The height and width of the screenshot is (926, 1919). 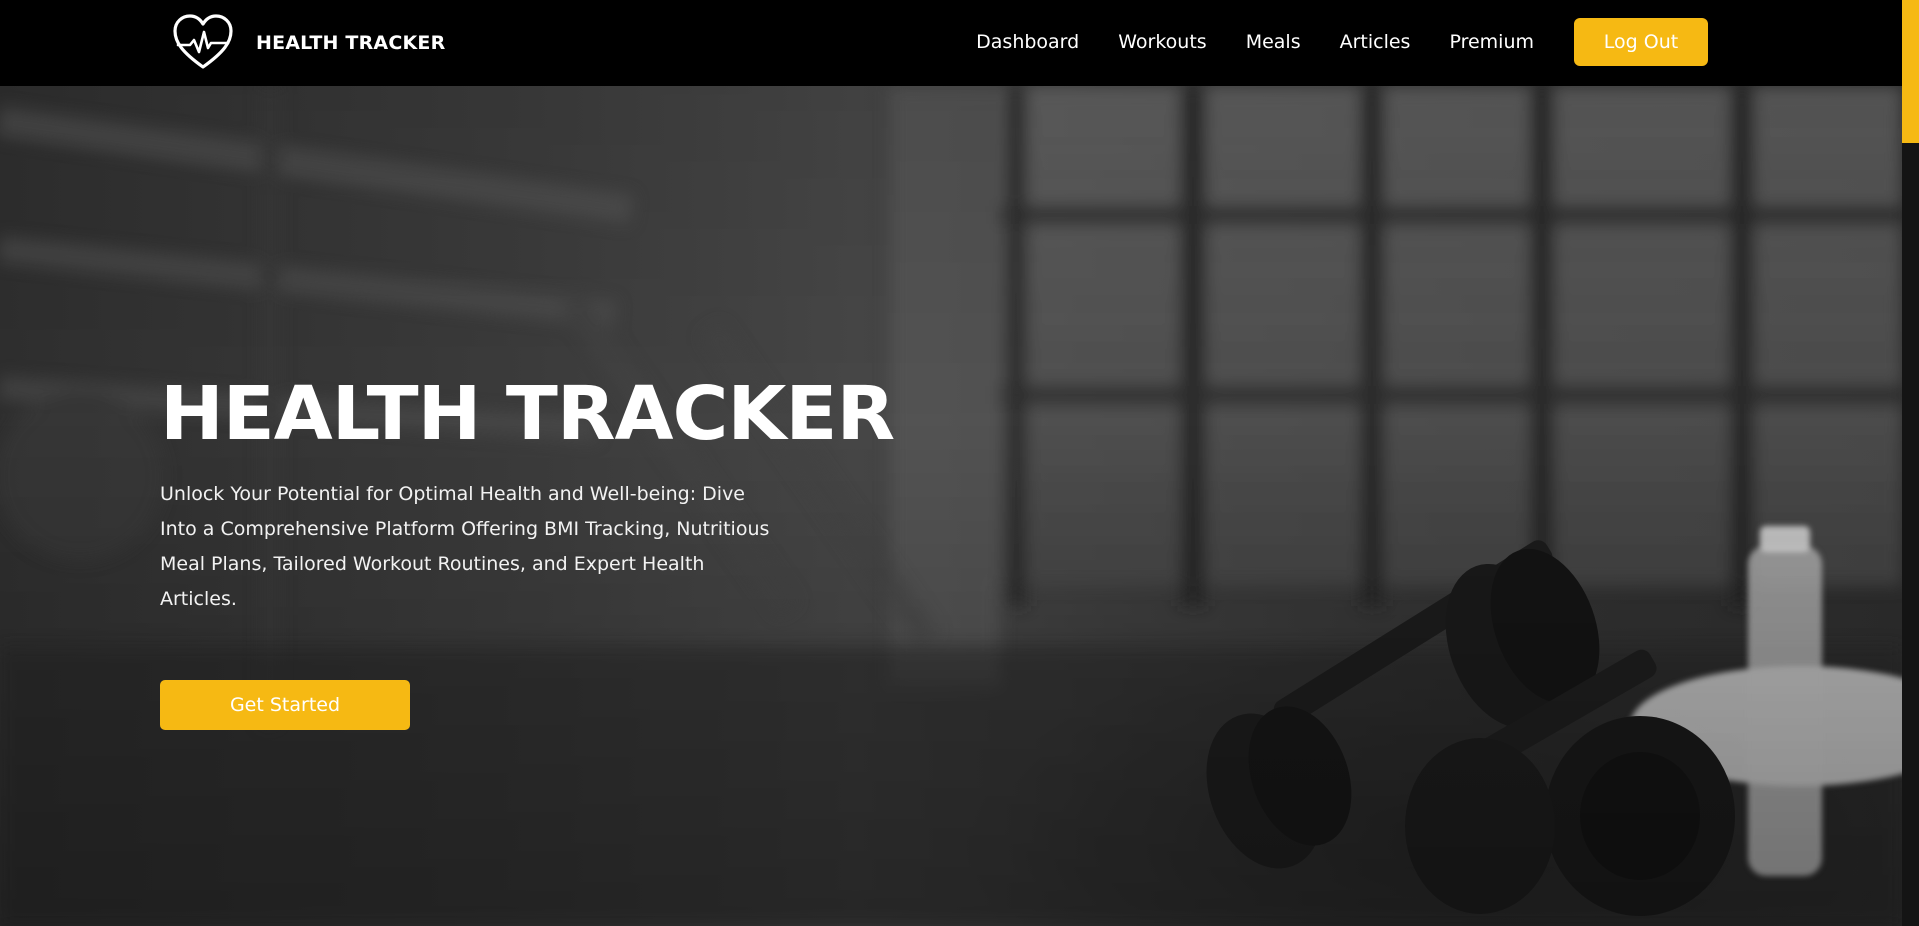 I want to click on hero-title: HEALTH TRACKER, so click(x=527, y=414).